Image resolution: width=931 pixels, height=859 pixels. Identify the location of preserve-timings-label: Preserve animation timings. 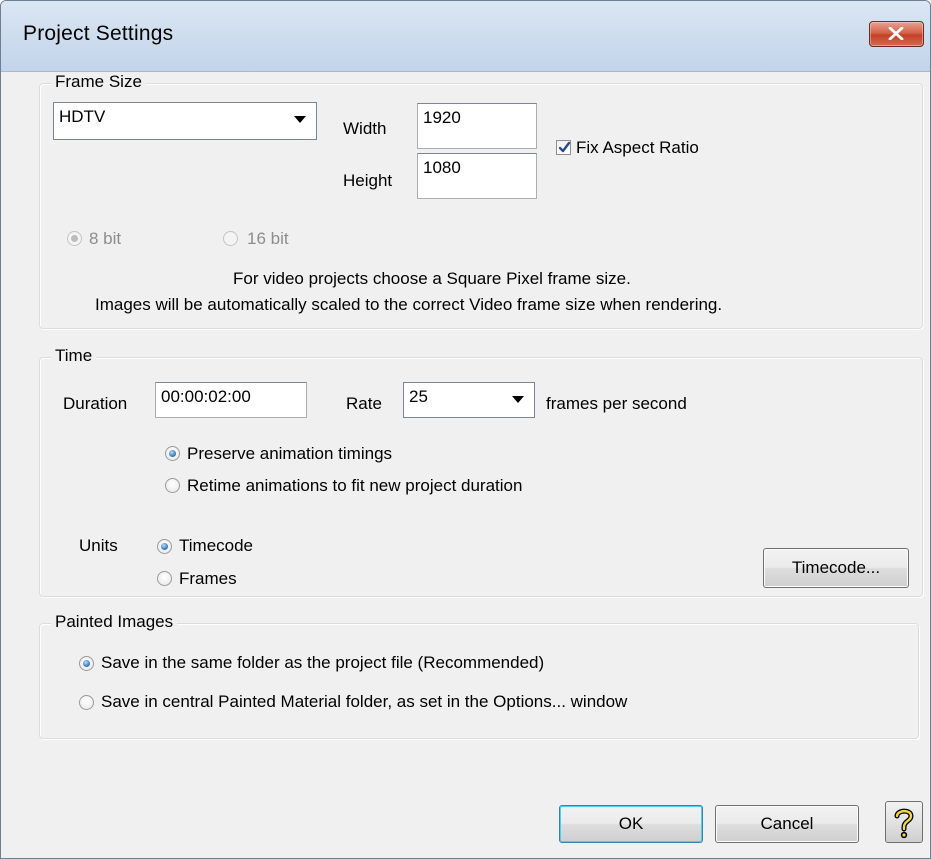
(290, 453).